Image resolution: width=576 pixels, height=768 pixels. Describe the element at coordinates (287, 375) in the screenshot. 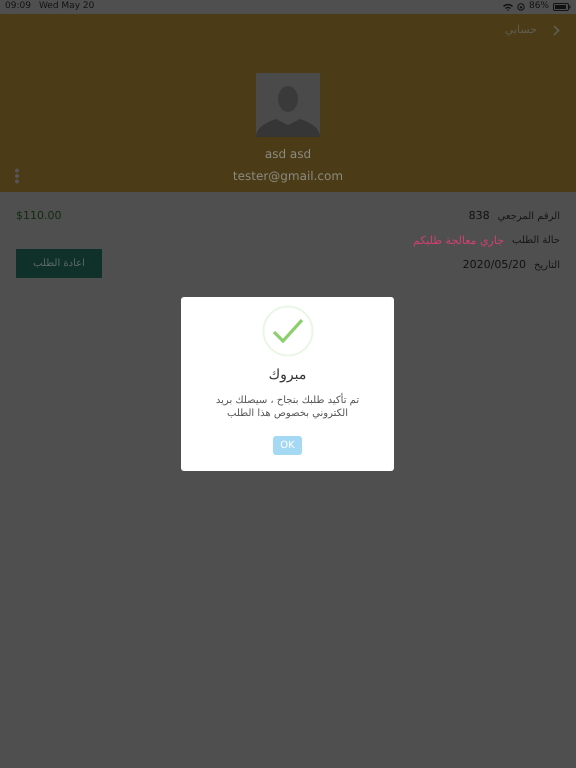

I see `dialog-title: مبروك` at that location.